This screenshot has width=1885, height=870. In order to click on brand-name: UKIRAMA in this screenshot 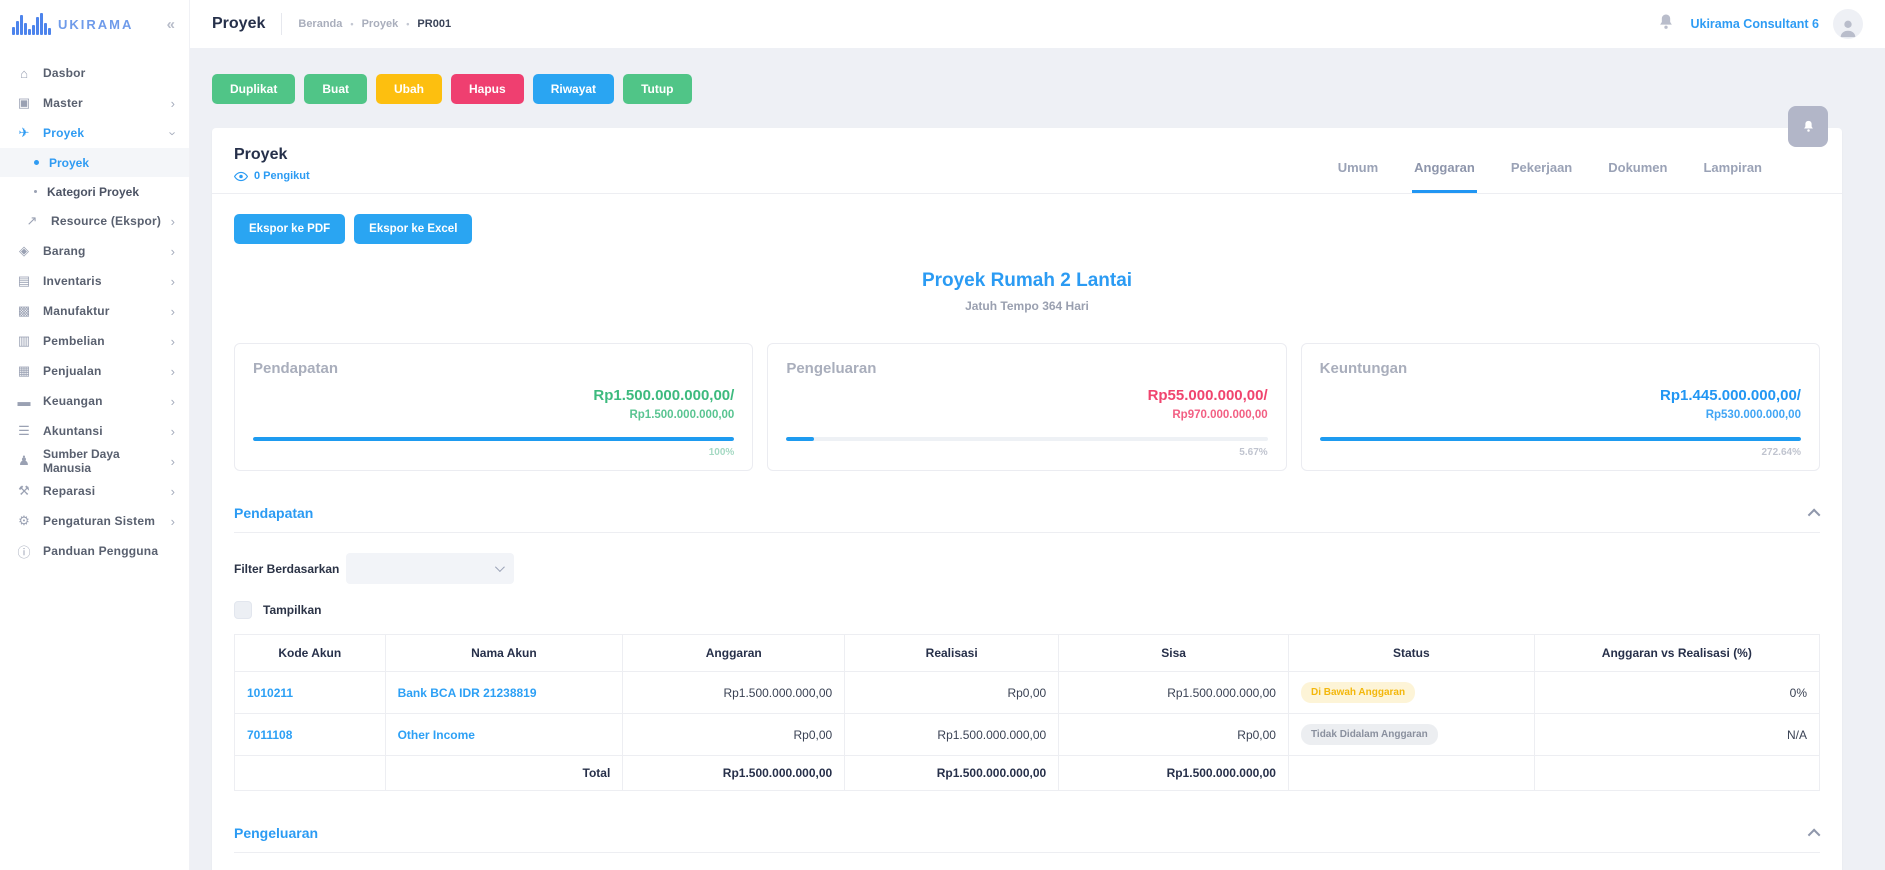, I will do `click(96, 24)`.